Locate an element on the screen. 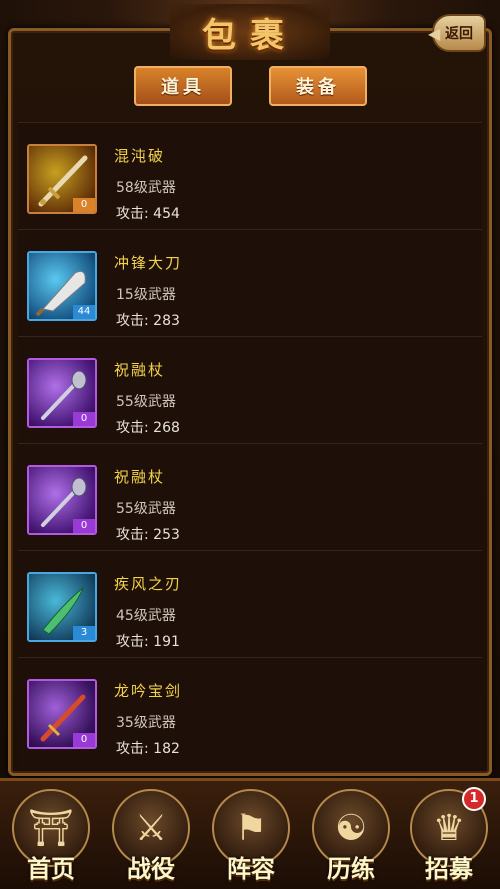 This screenshot has height=889, width=500. bottom-nav: ⛩ 首页 ⚔ 战役 ⚑ 阵容 ☯ 历练 ♛ 招募 1 is located at coordinates (250, 833).